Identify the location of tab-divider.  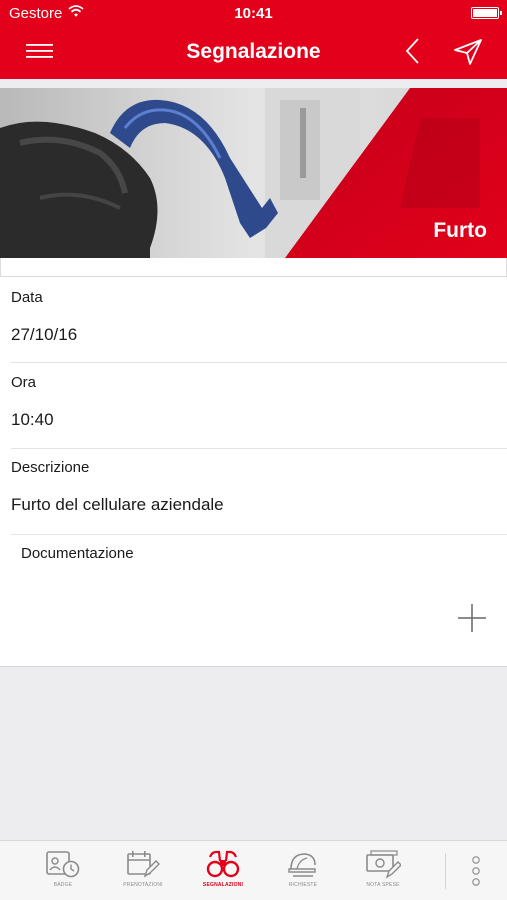
(445, 871).